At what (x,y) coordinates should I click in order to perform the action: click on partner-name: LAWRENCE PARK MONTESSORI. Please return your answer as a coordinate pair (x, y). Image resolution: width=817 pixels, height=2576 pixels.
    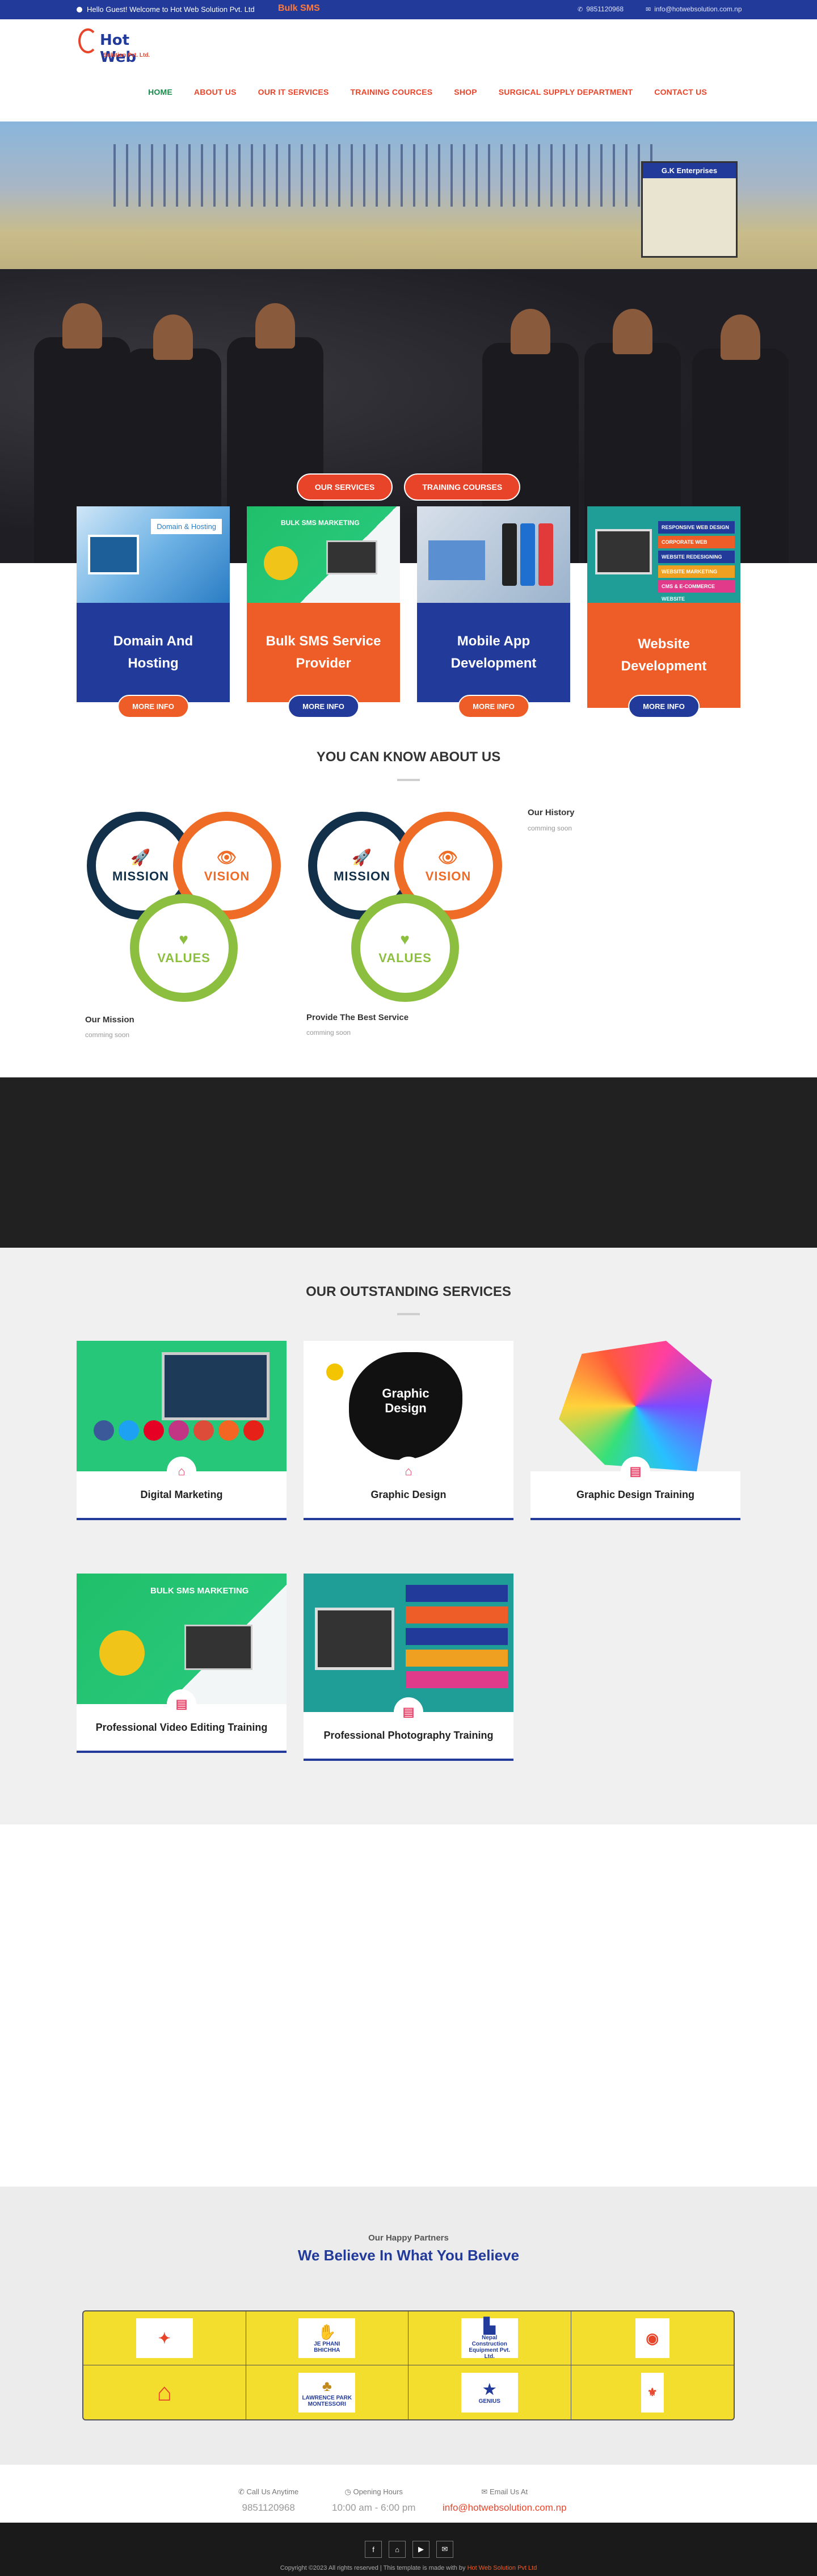
    Looking at the image, I should click on (327, 2401).